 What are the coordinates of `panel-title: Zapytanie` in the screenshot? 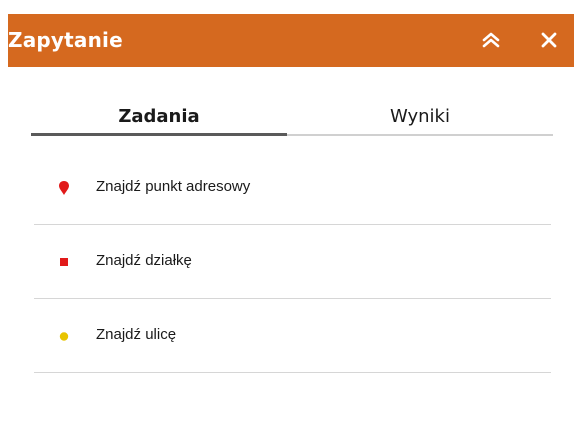 It's located at (65, 40).